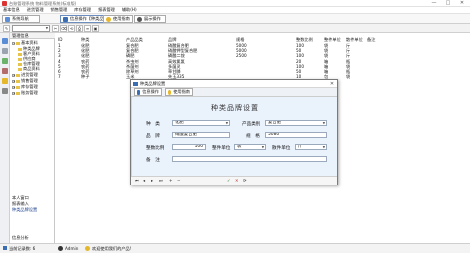 The image size is (470, 253). Describe the element at coordinates (4, 3) in the screenshot. I see `app-logo-icon` at that location.